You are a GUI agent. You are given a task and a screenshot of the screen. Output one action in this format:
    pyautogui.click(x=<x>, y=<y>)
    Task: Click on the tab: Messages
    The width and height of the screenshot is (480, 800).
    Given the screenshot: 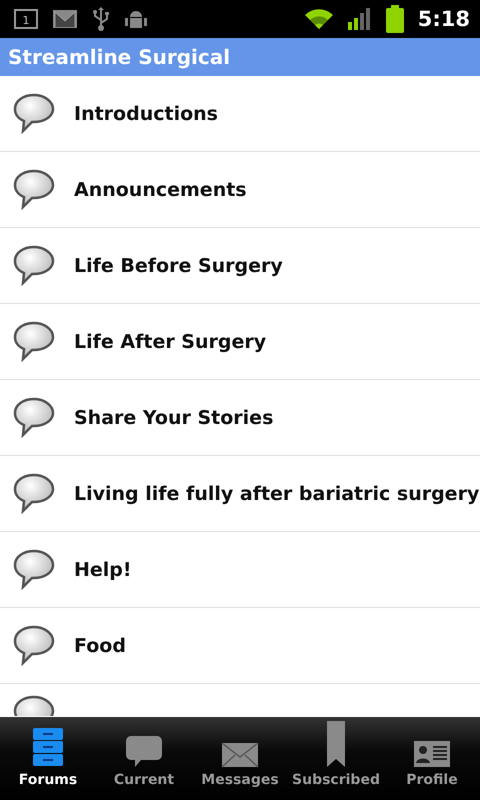 What is the action you would take?
    pyautogui.click(x=240, y=758)
    